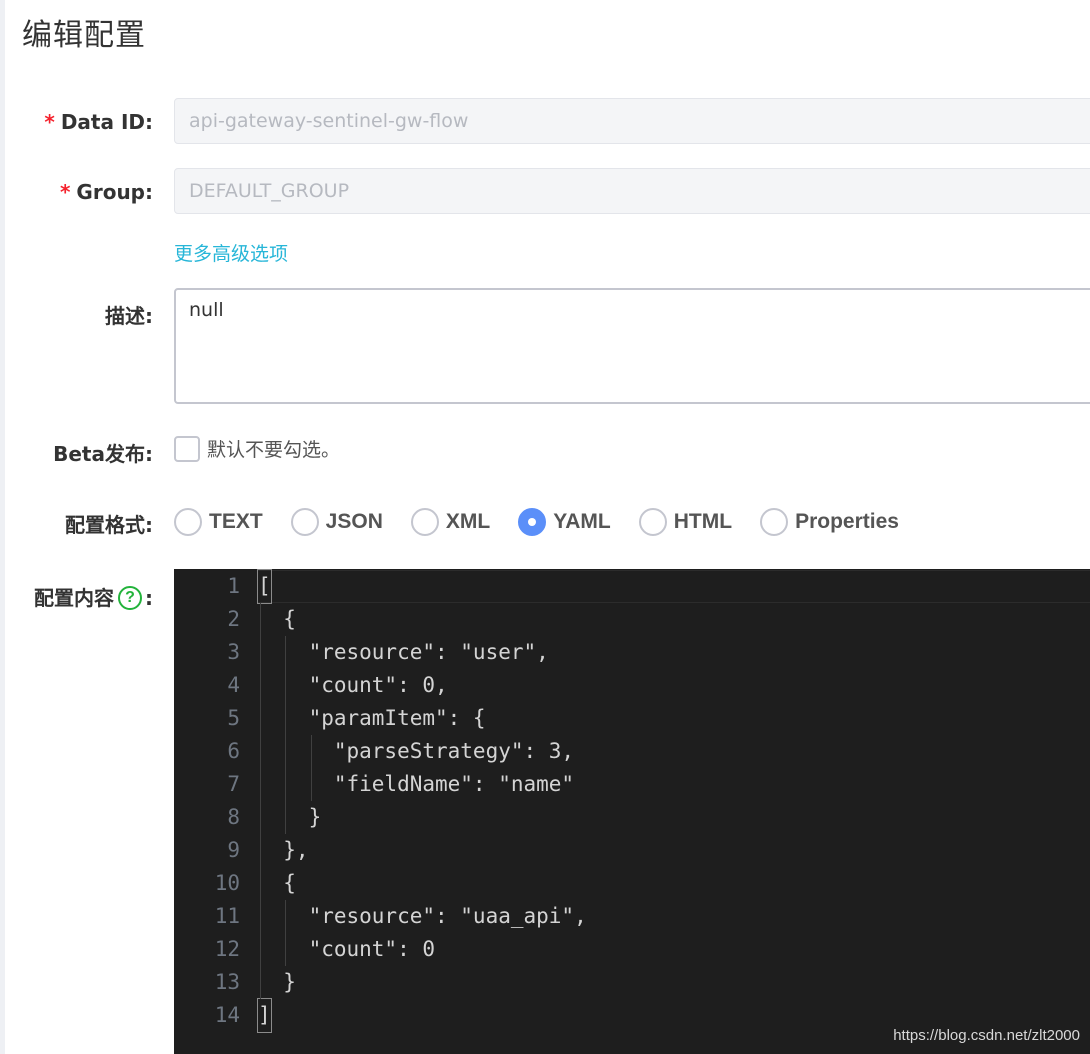 Image resolution: width=1090 pixels, height=1054 pixels. Describe the element at coordinates (632, 817) in the screenshot. I see `editor-line: 8 }` at that location.